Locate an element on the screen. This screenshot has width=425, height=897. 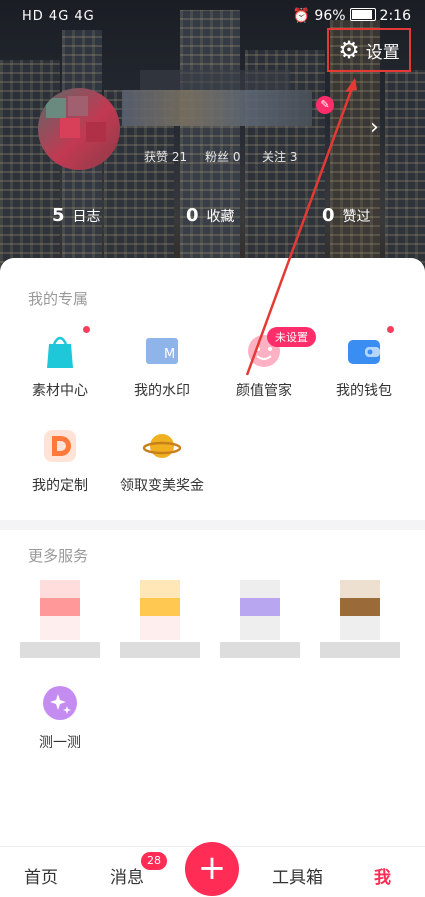
tab-messages: 消息 is located at coordinates (127, 875).